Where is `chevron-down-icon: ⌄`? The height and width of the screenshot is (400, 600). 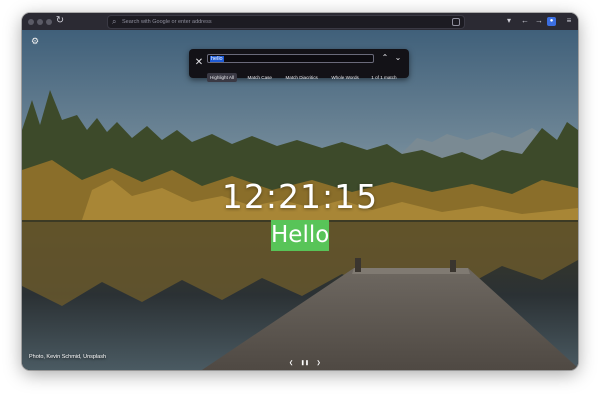 chevron-down-icon: ⌄ is located at coordinates (398, 58).